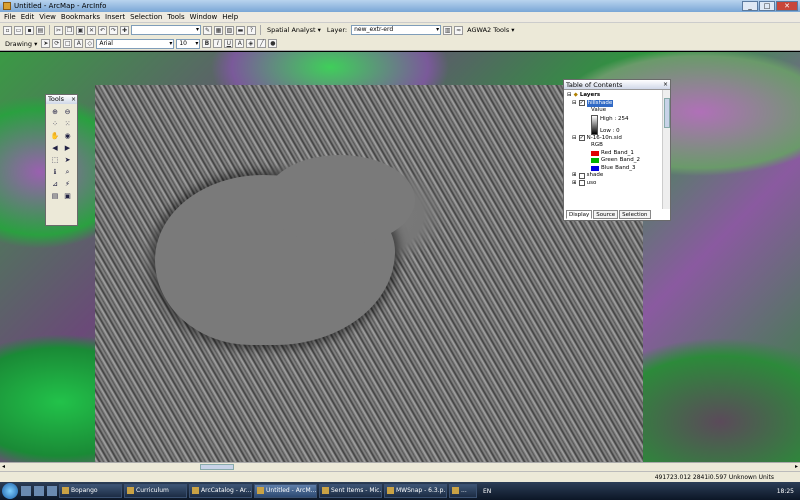 The width and height of the screenshot is (800, 500). Describe the element at coordinates (18, 30) in the screenshot. I see `open-folder-icon: ▭` at that location.